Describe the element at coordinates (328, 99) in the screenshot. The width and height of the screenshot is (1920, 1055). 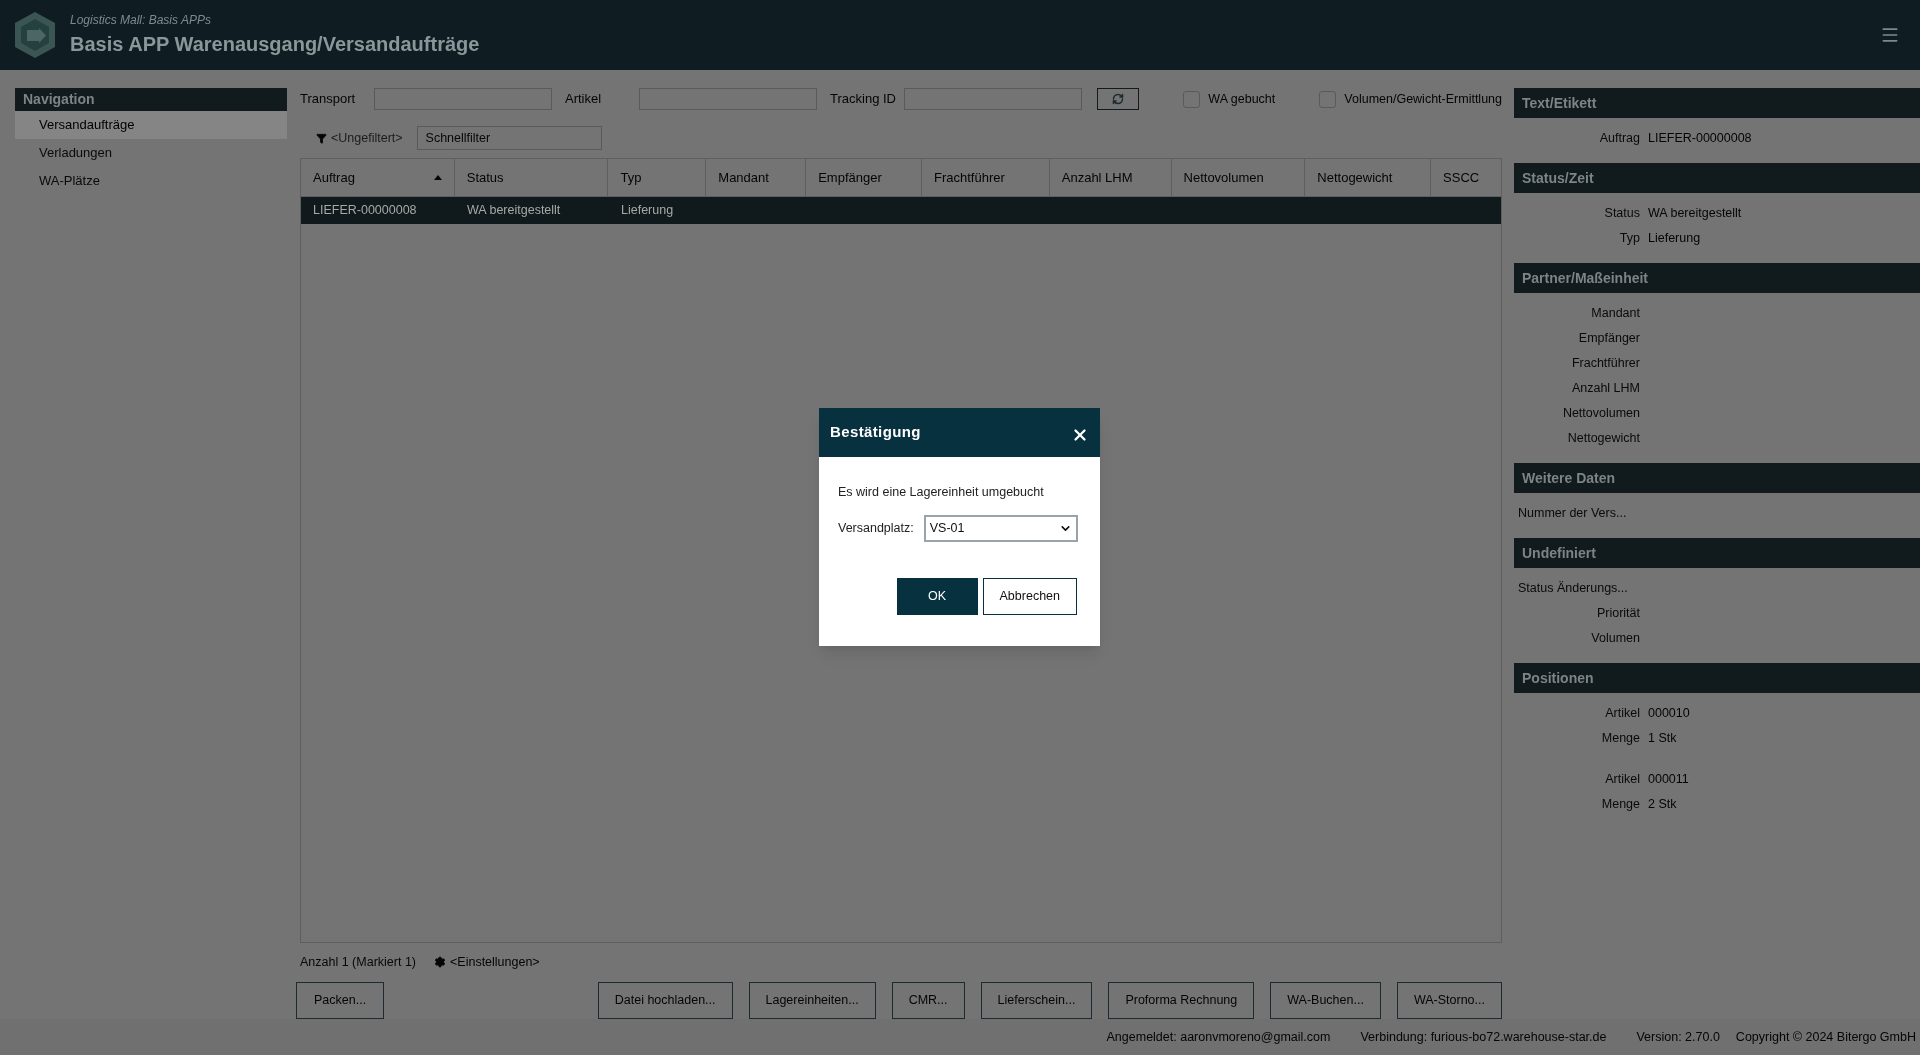
I see `filter-label: Transport` at that location.